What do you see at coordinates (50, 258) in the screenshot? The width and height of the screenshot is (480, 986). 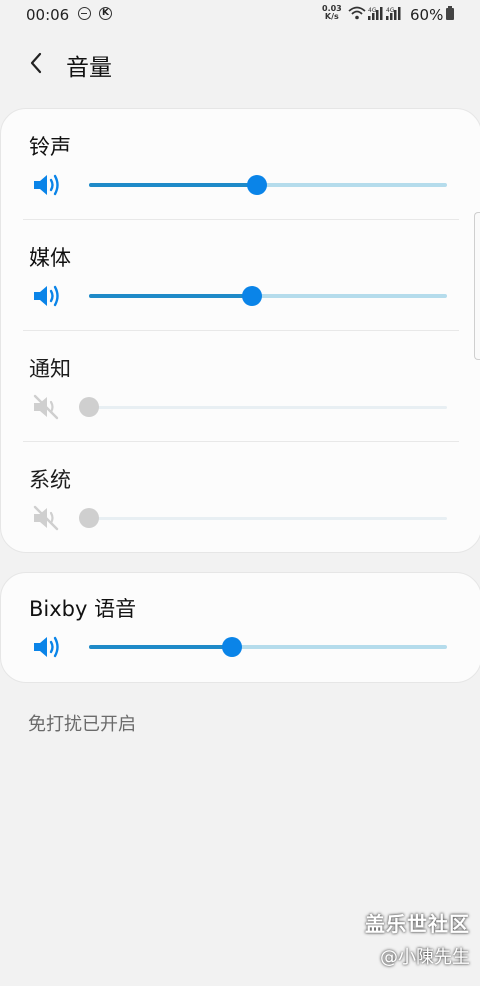 I see `media-label: 媒体` at bounding box center [50, 258].